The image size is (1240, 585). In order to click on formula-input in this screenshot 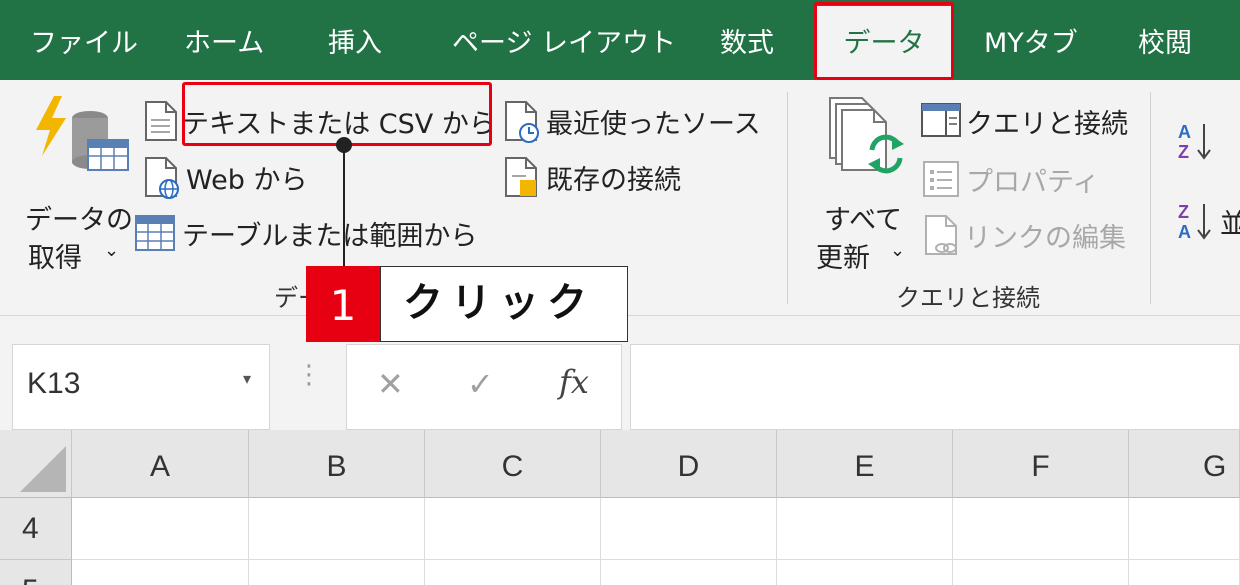, I will do `click(935, 387)`.